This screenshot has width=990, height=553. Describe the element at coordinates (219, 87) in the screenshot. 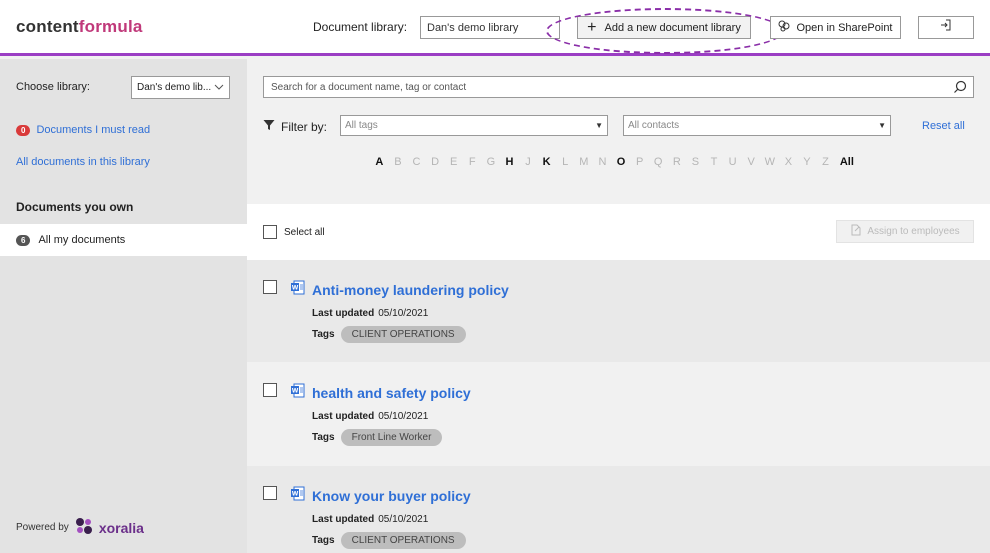

I see `chevron-down-icon` at that location.